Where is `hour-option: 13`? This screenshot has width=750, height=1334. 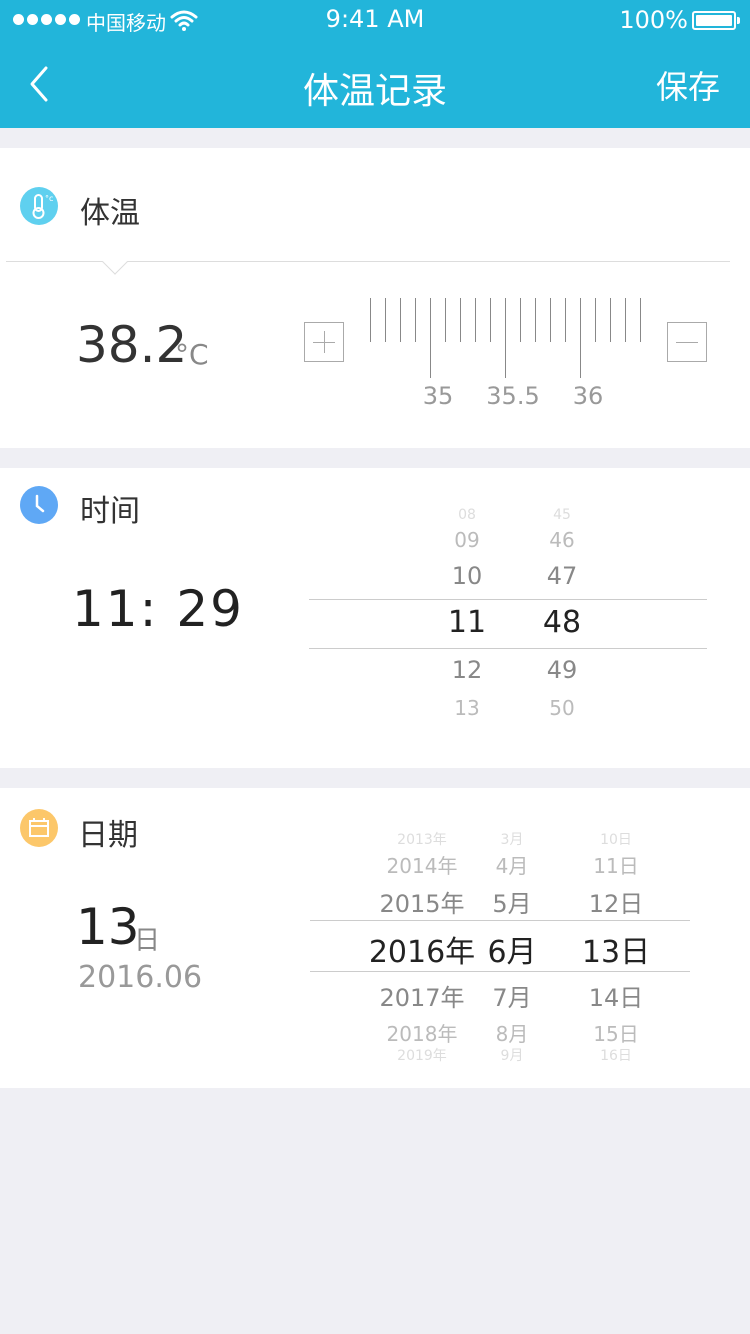
hour-option: 13 is located at coordinates (466, 708).